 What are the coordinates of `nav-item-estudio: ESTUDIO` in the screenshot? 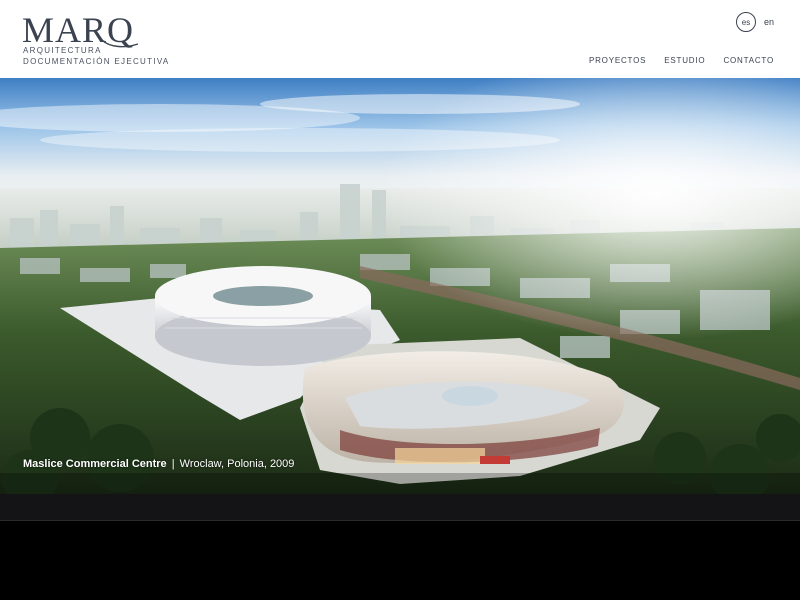 It's located at (684, 60).